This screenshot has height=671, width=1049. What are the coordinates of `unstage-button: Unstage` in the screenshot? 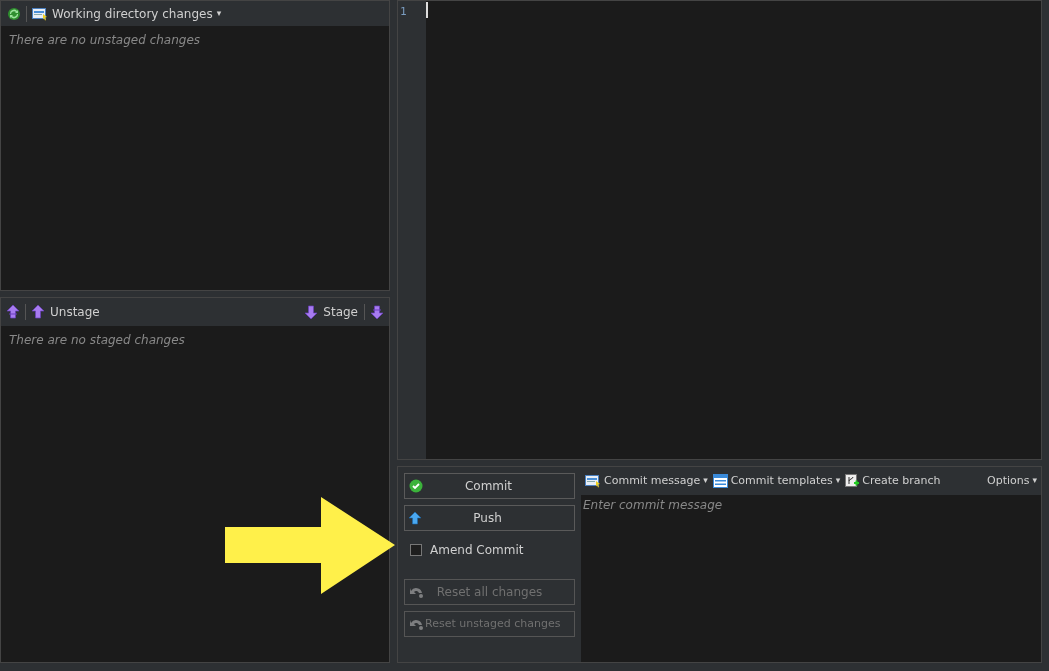 It's located at (66, 312).